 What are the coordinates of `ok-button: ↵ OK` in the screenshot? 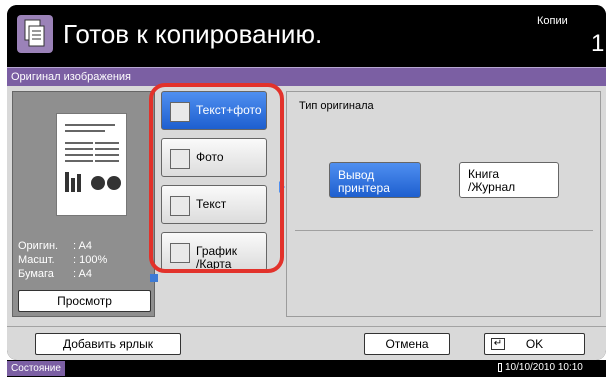 It's located at (534, 344).